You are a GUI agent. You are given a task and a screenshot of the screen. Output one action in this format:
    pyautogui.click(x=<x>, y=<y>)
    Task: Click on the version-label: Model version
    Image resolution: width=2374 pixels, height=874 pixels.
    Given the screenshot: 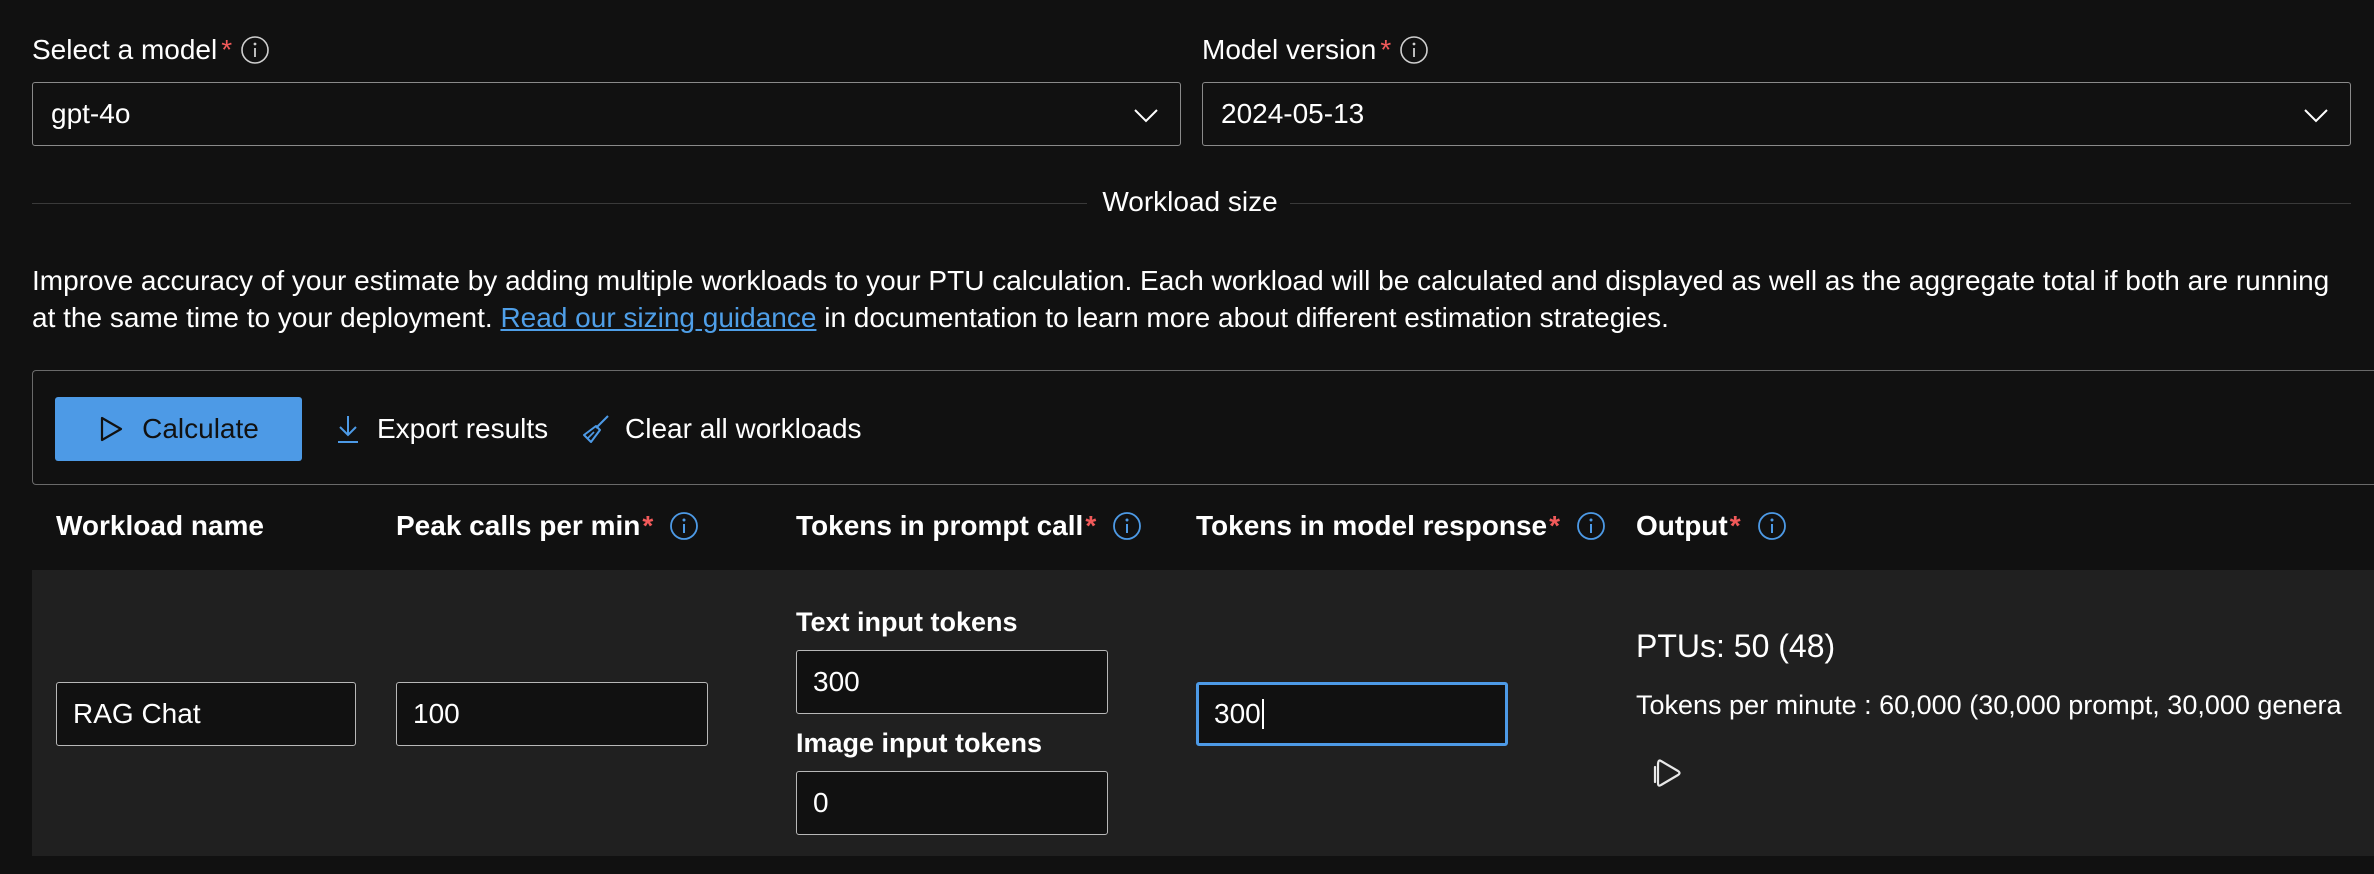 What is the action you would take?
    pyautogui.click(x=1289, y=49)
    